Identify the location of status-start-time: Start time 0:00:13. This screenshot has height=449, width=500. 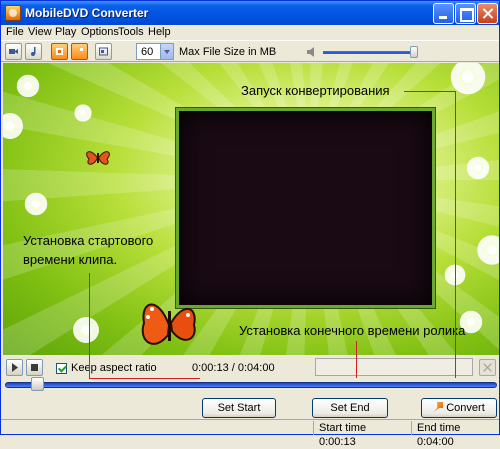
(361, 434).